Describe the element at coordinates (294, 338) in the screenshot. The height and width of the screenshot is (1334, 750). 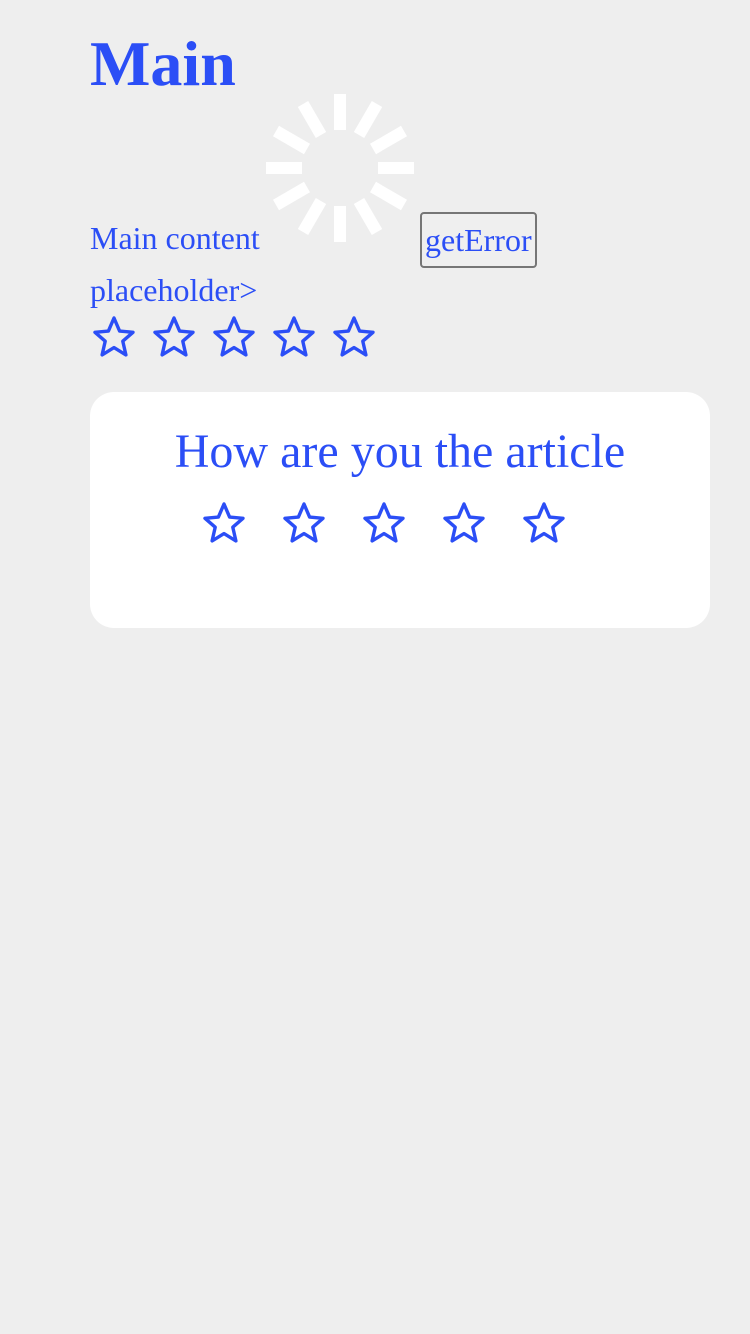
I see `star-4-icon` at that location.